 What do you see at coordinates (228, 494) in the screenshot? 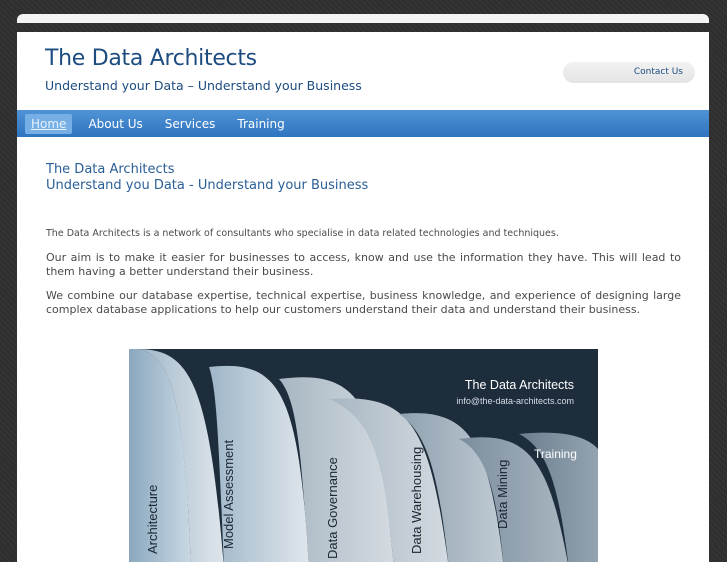
I see `banner-label-model-assessment: Model Assessment` at bounding box center [228, 494].